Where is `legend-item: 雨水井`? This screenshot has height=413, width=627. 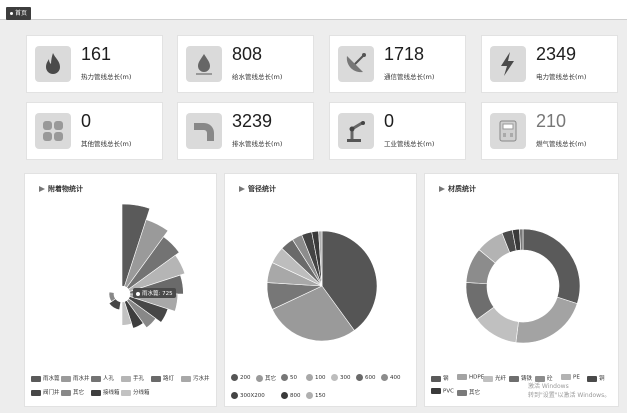
legend-item: 雨水井 is located at coordinates (75, 378).